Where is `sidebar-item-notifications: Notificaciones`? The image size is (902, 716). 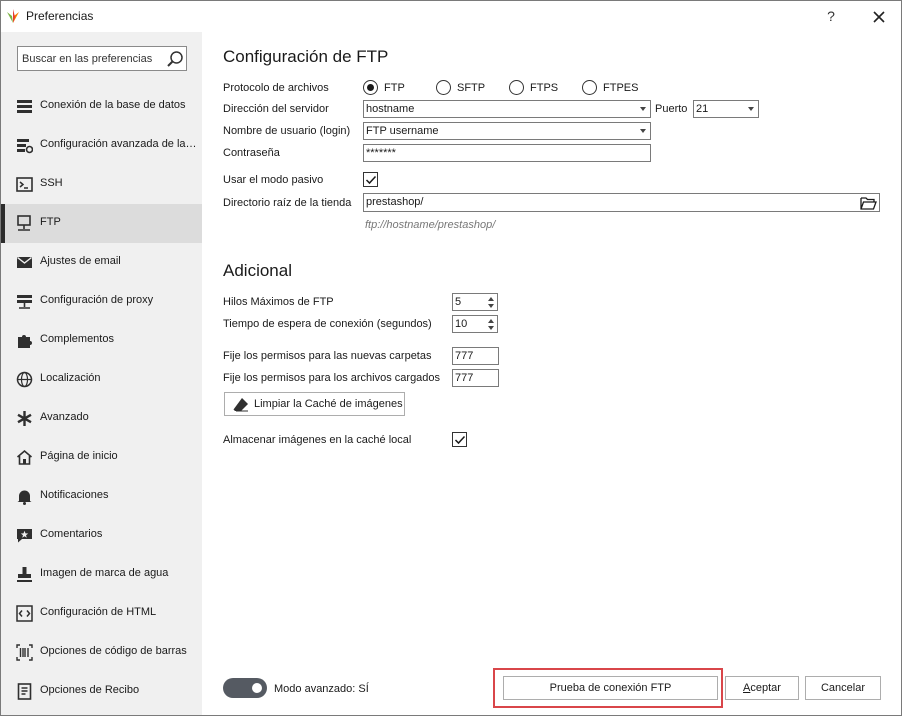
sidebar-item-notifications: Notificaciones is located at coordinates (101, 496).